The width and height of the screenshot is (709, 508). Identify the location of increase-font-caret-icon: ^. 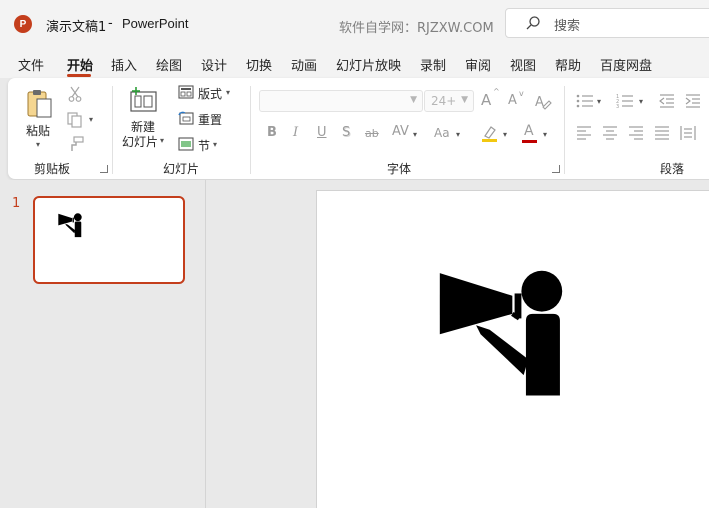
(496, 91).